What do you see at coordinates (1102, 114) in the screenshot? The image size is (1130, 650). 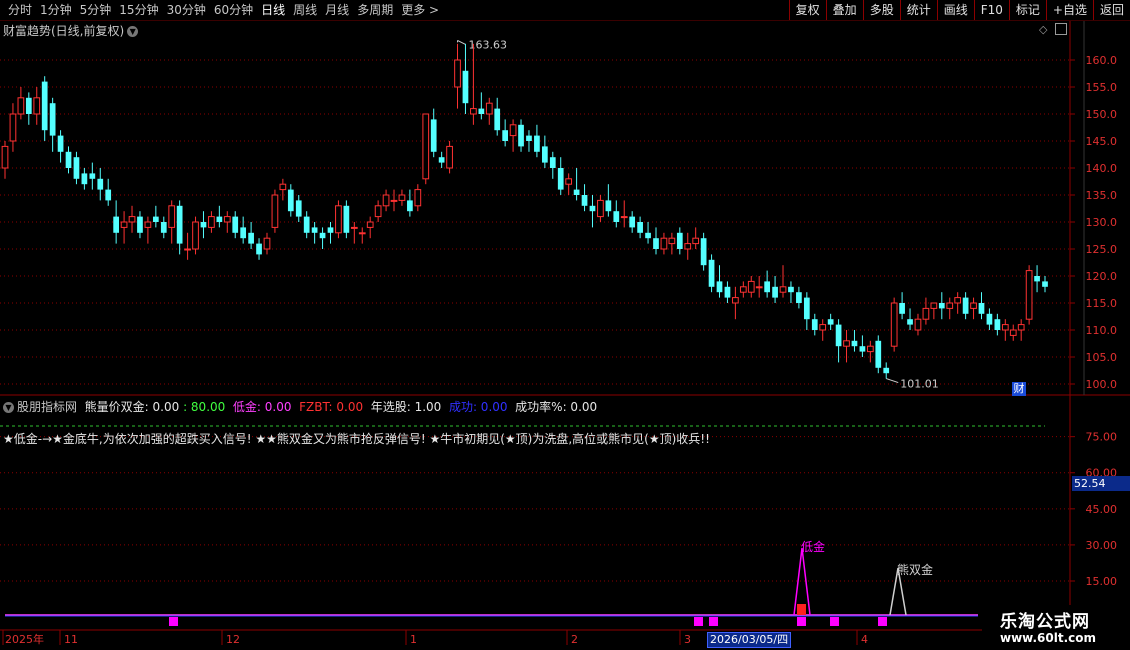 I see `price-tick-label: 150.0` at bounding box center [1102, 114].